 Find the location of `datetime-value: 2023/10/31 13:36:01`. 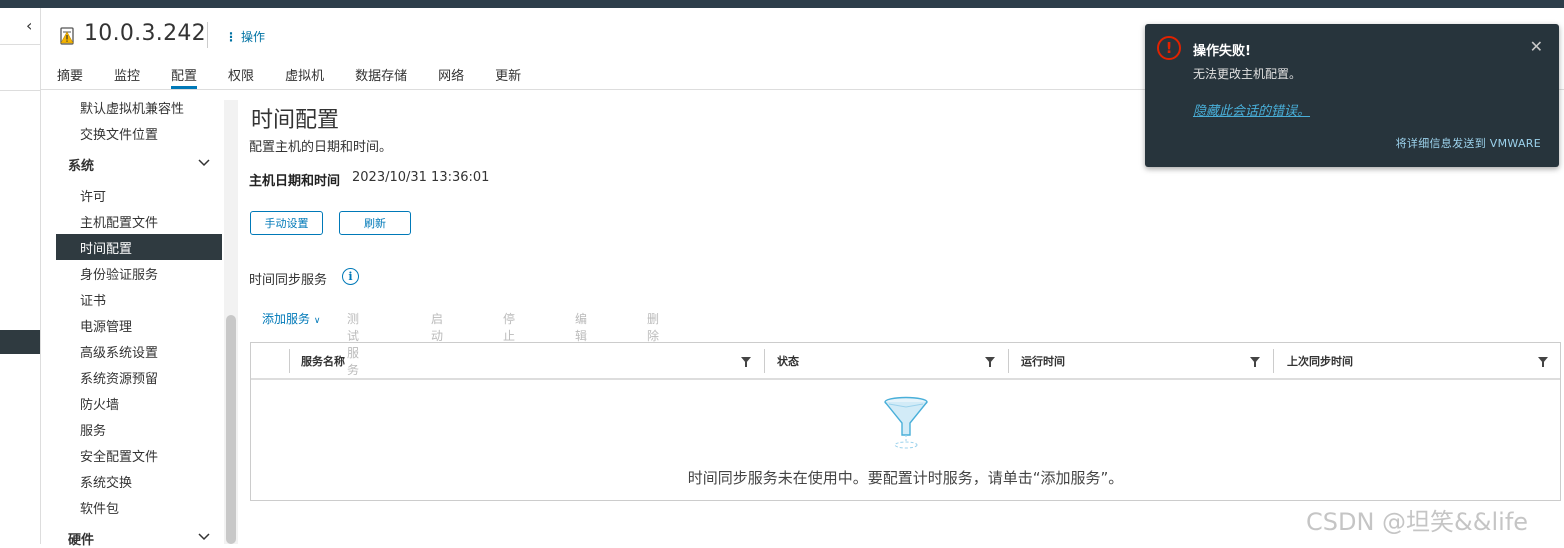

datetime-value: 2023/10/31 13:36:01 is located at coordinates (421, 177).